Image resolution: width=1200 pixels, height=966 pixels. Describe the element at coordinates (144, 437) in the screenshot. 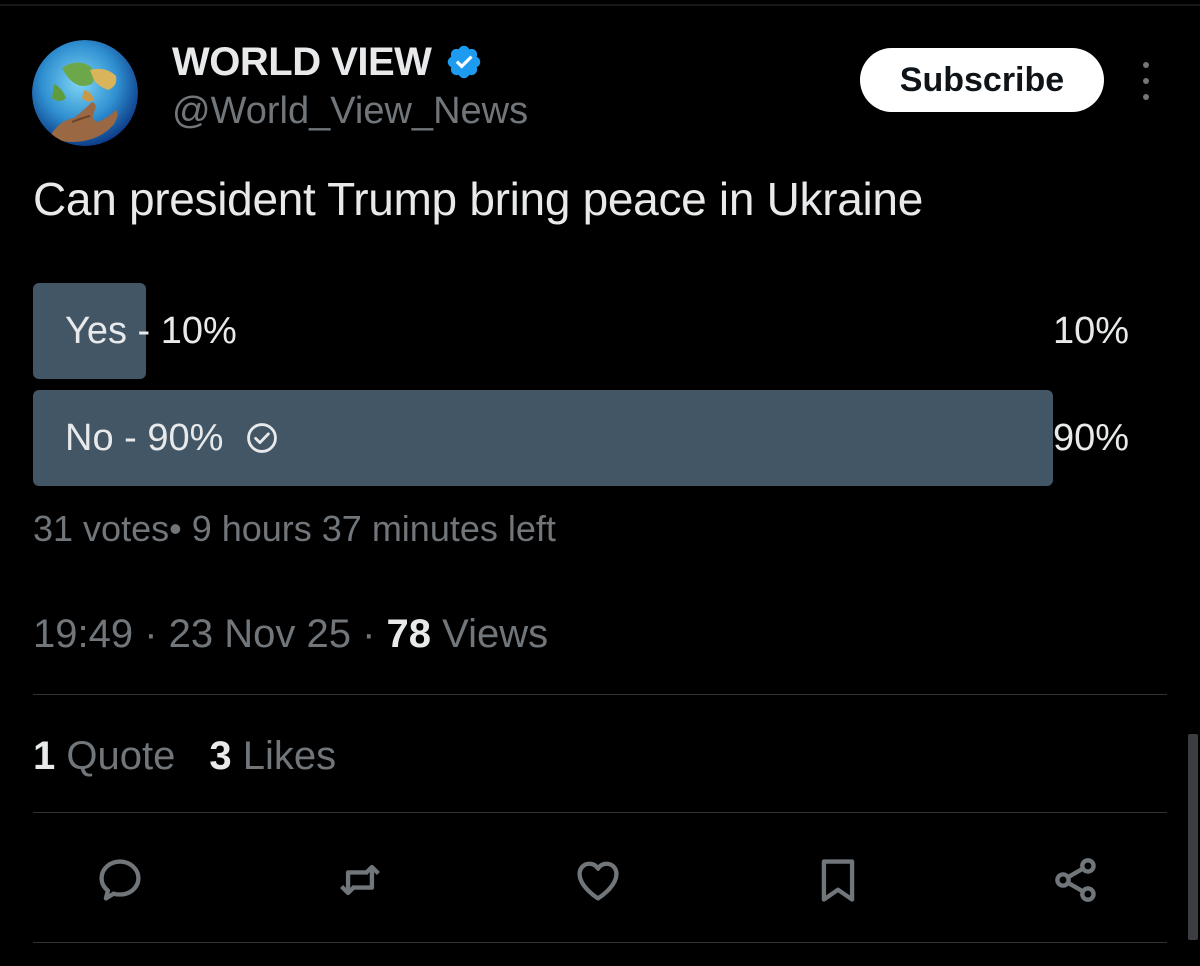

I see `poll-option-label: No - 90%` at that location.